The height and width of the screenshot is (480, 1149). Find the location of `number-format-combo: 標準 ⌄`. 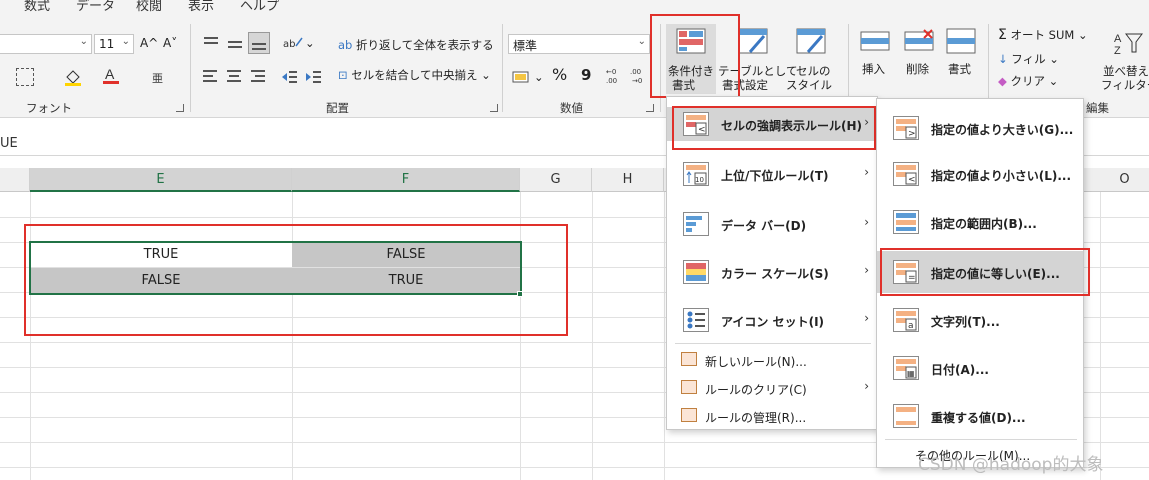

number-format-combo: 標準 ⌄ is located at coordinates (579, 44).